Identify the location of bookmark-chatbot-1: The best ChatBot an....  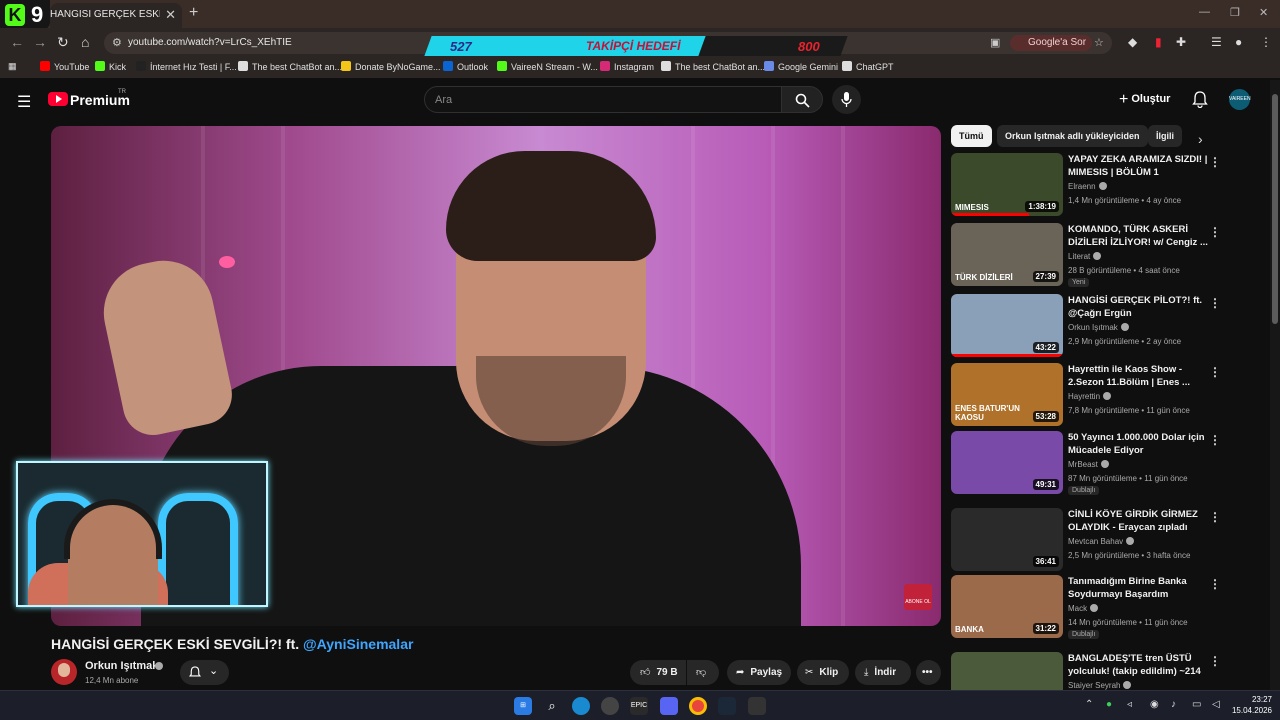
(290, 66).